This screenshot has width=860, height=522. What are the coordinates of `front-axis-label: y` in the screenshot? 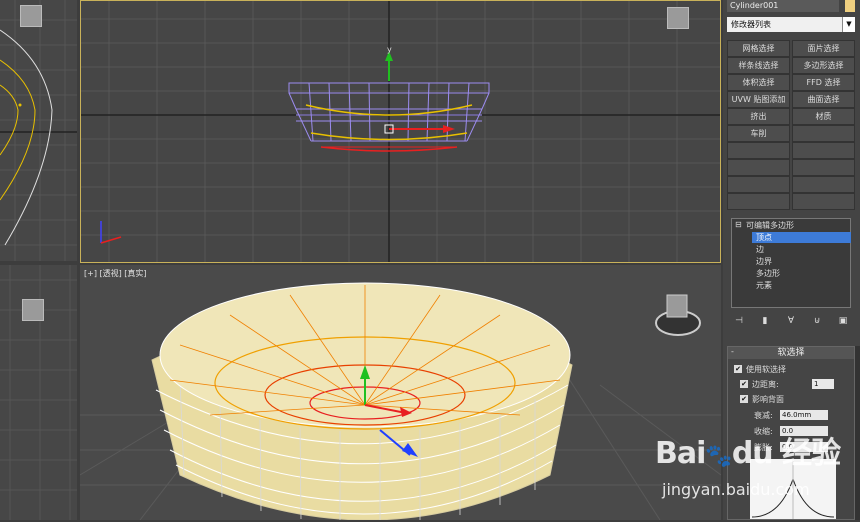 It's located at (389, 49).